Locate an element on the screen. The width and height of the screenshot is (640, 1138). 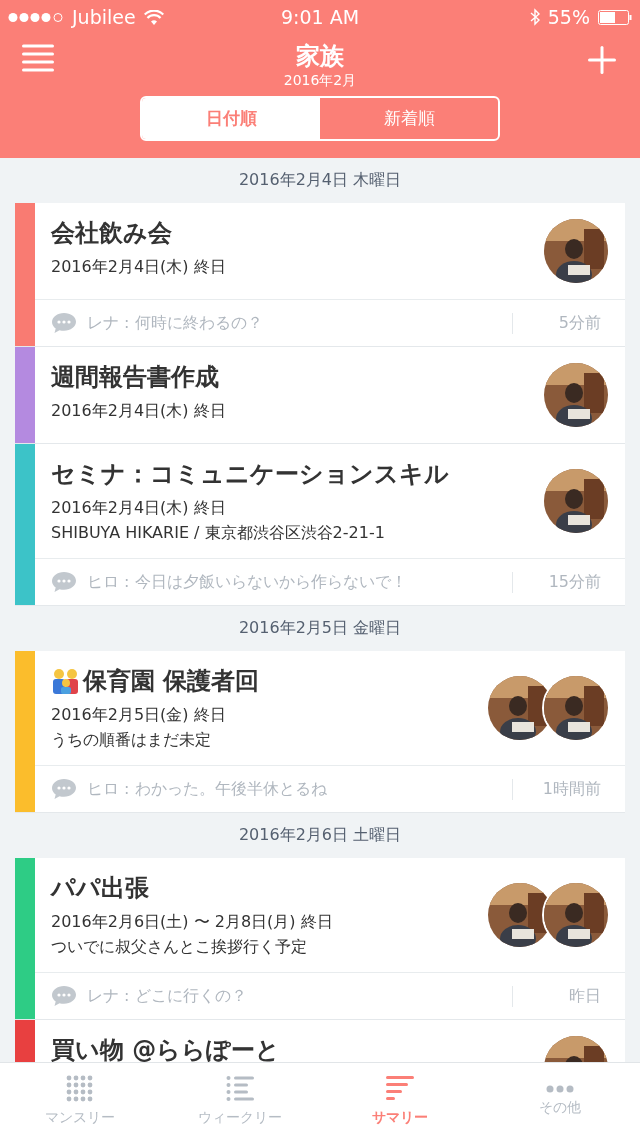
date-heading: 2016年2月6日 土曜日 is located at coordinates (320, 835).